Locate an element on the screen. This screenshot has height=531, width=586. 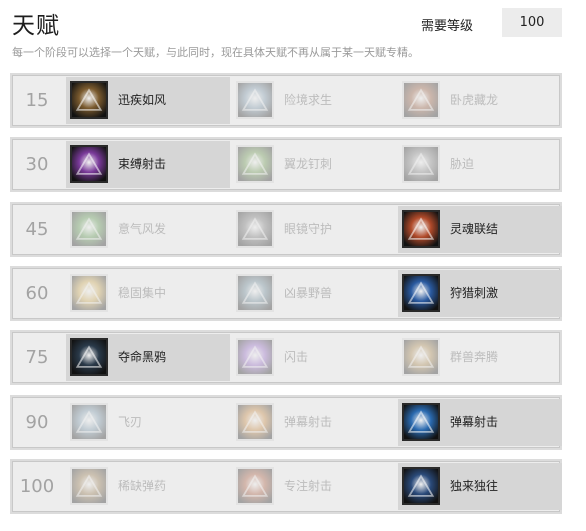
talent-name: 稀缺弹药 is located at coordinates (142, 486).